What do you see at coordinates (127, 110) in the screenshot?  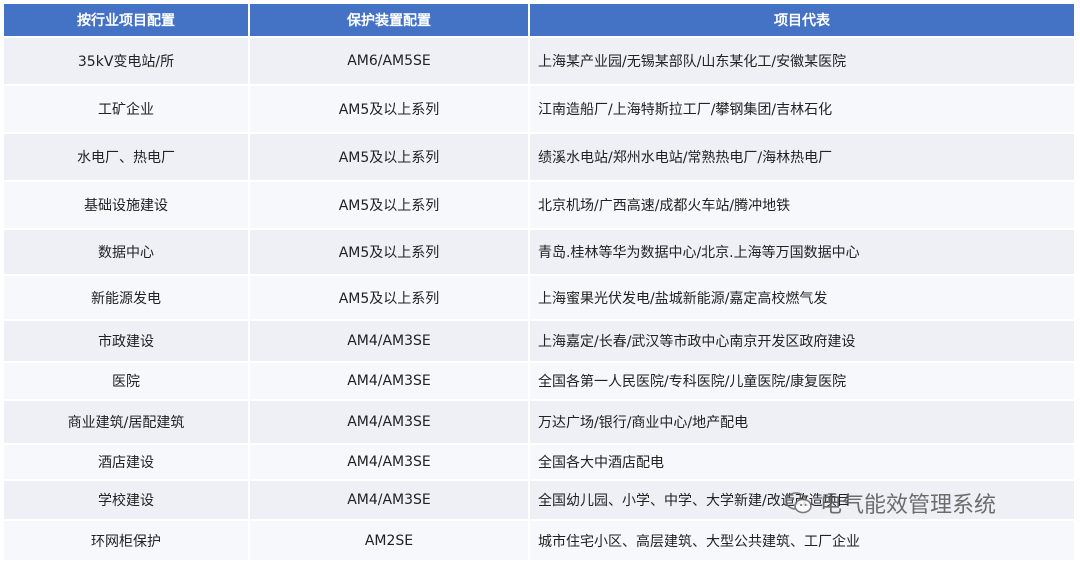 I see `industry-cell: 工矿企业` at bounding box center [127, 110].